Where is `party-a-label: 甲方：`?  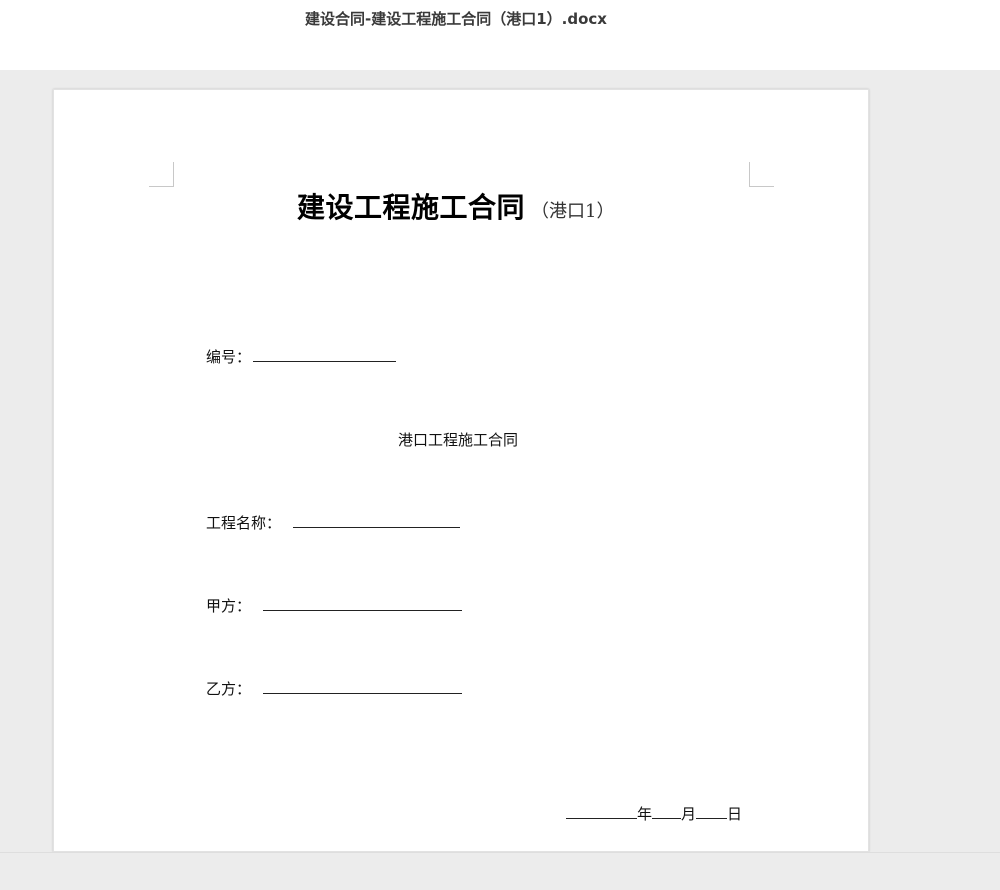
party-a-label: 甲方： is located at coordinates (229, 606).